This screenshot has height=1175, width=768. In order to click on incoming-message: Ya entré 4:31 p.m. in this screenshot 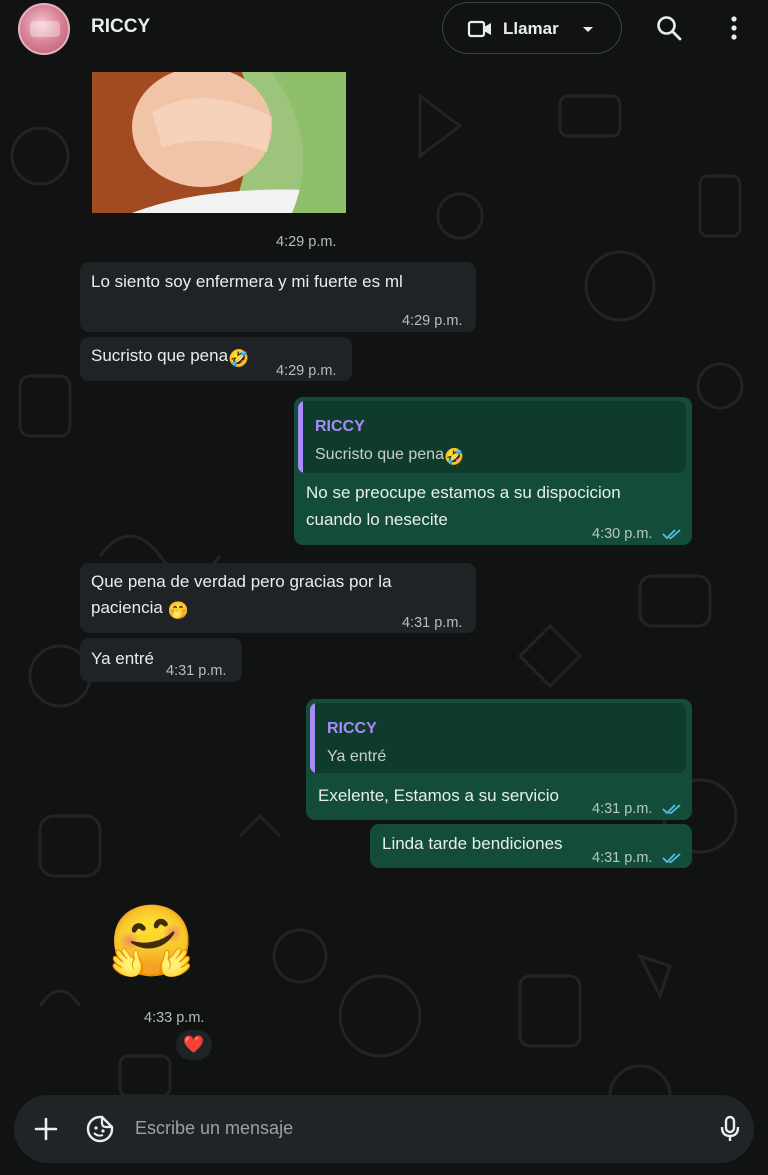, I will do `click(161, 660)`.